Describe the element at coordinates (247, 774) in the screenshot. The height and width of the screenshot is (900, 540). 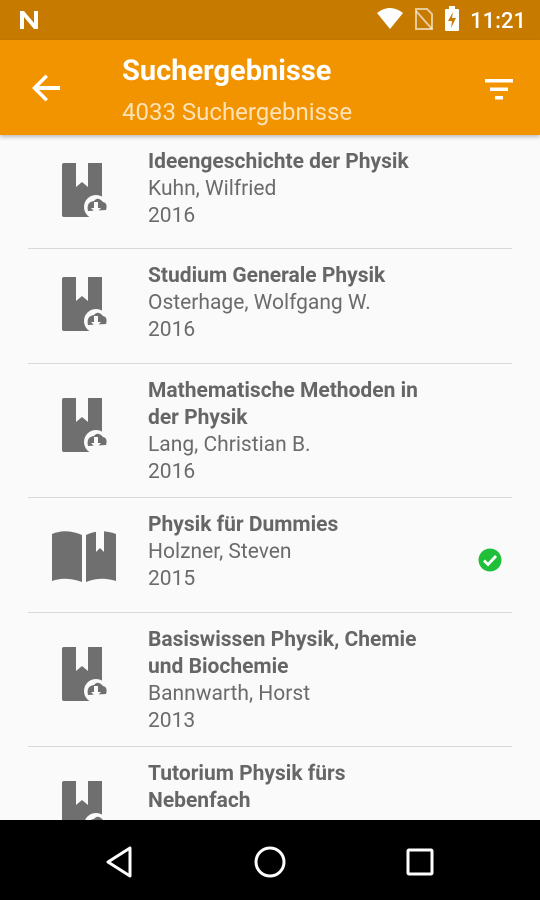
I see `result-title: Tutorium Physik fürs` at that location.